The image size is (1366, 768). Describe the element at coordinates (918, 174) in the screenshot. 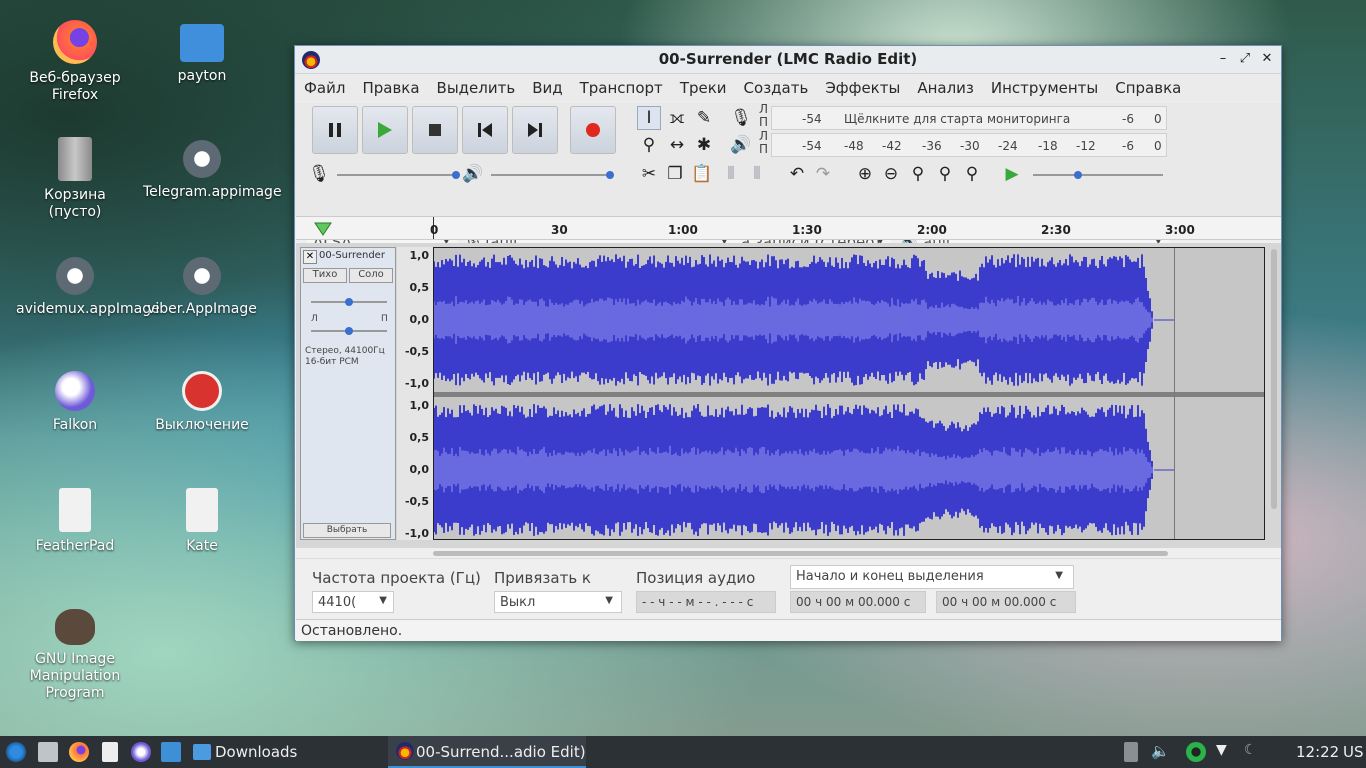

I see `fit-selection-icon: ⚲` at that location.